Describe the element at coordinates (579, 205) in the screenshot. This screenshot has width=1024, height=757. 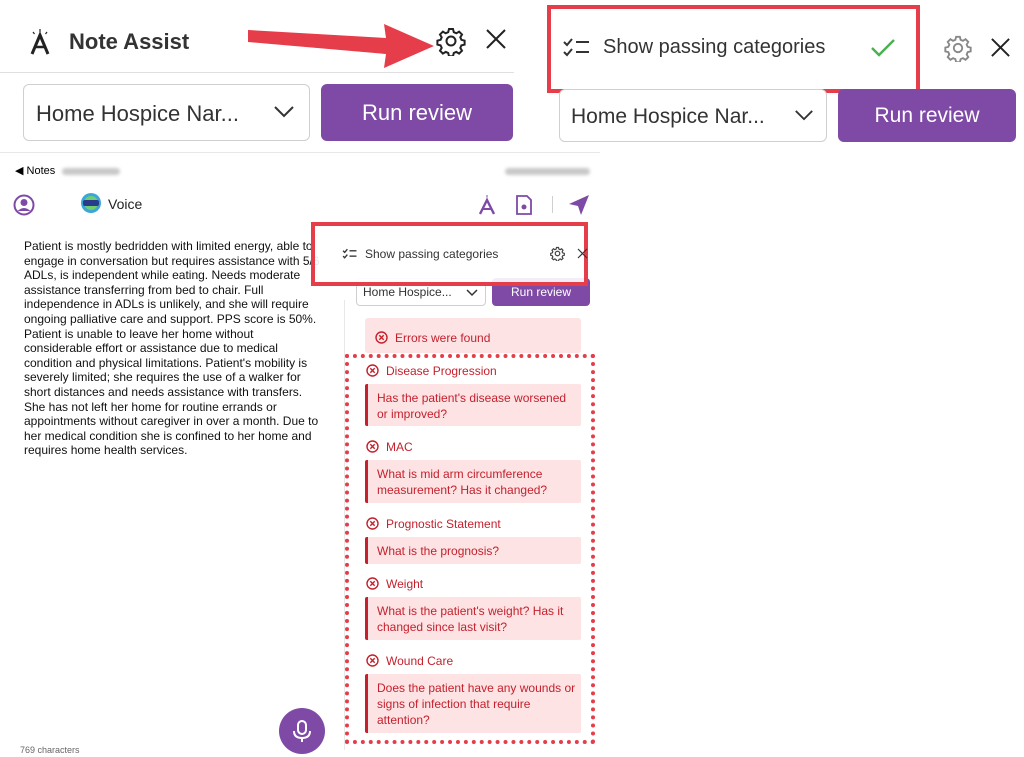
I see `send-icon` at that location.